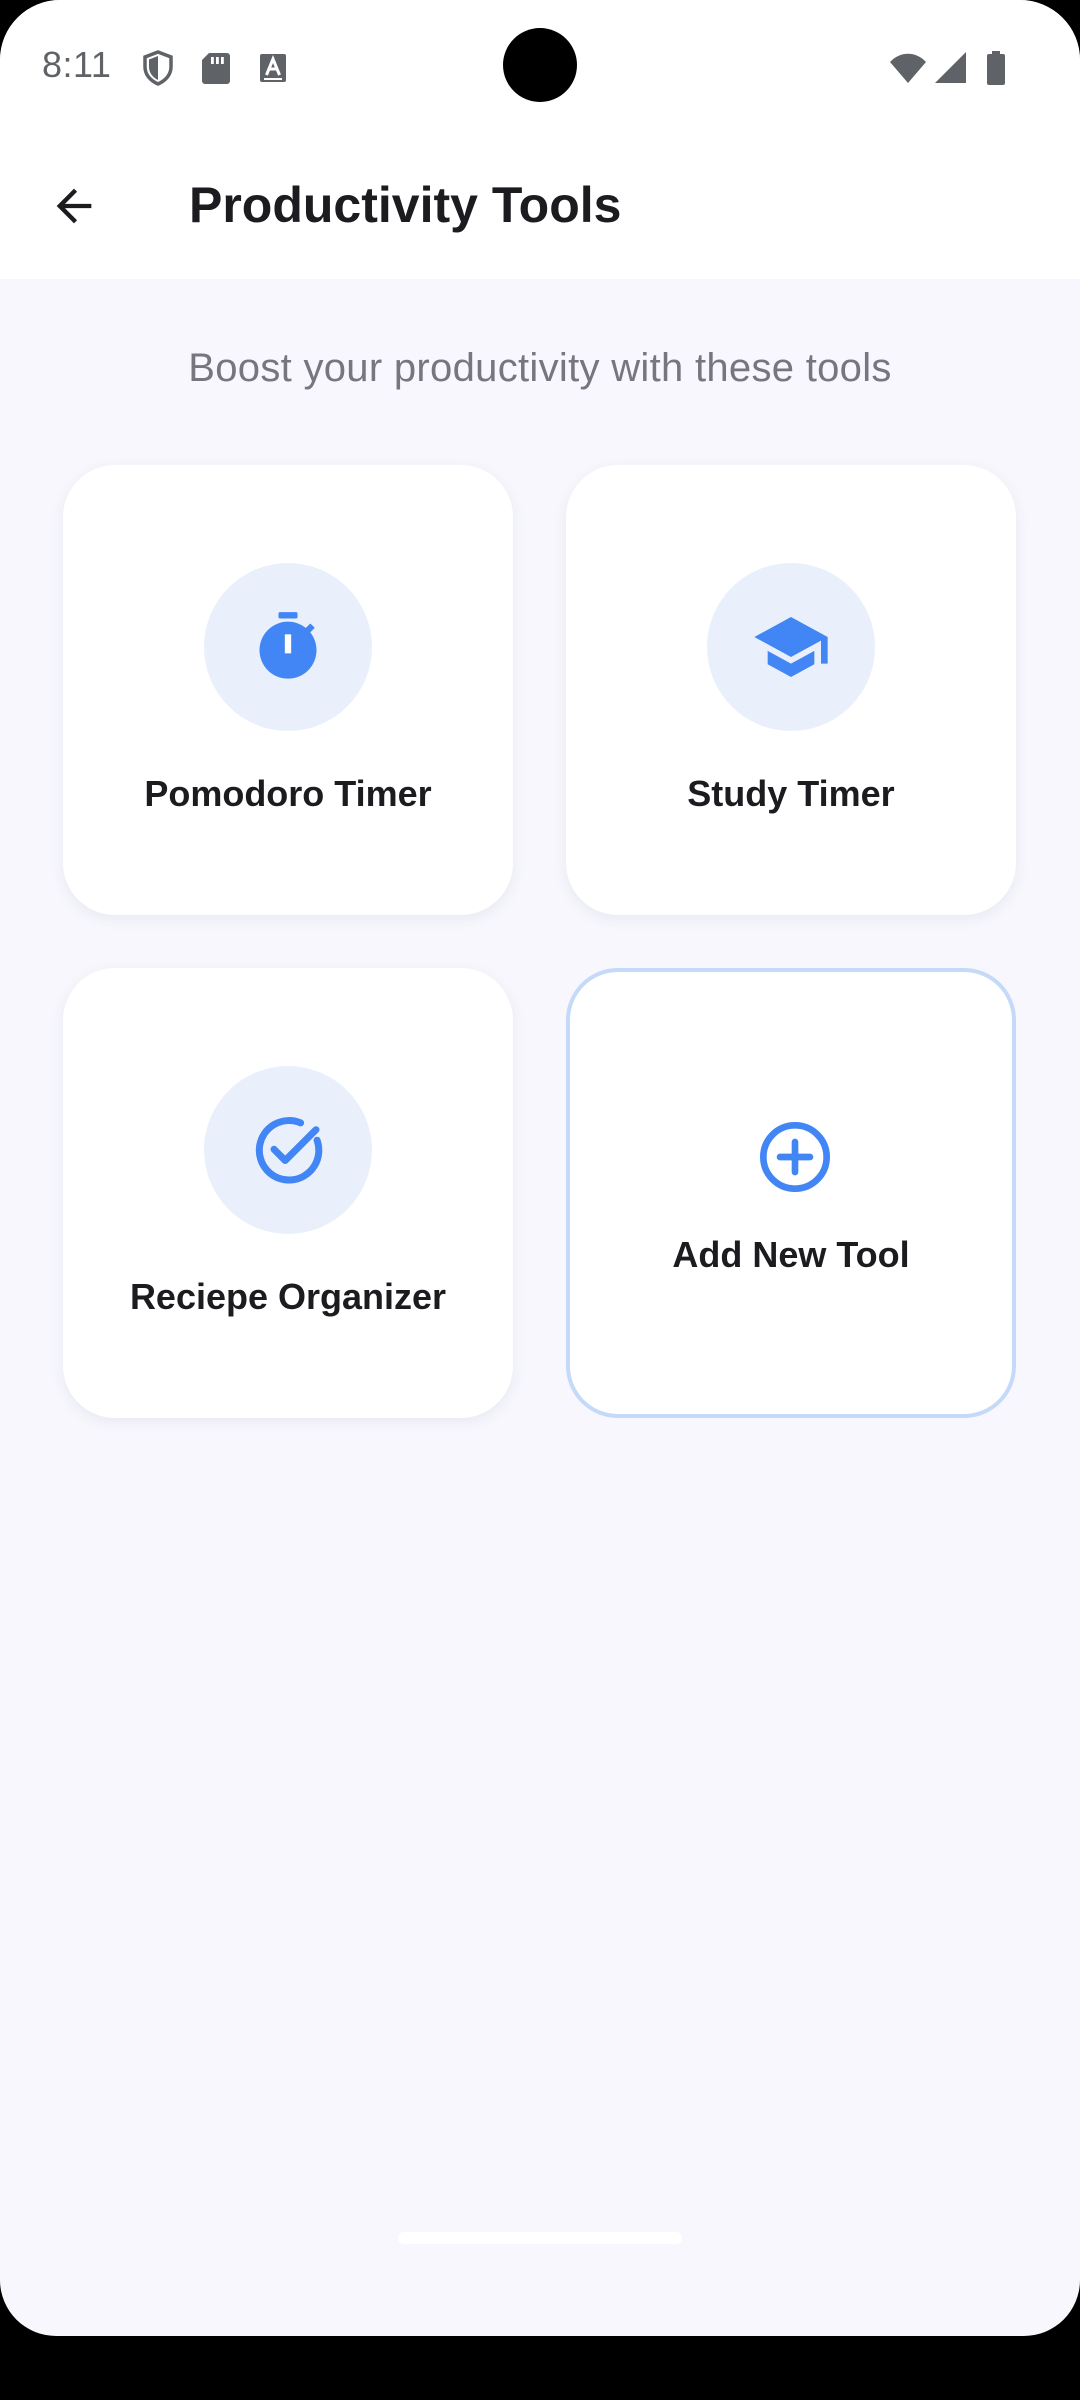 The height and width of the screenshot is (2400, 1080). I want to click on back-button, so click(74, 206).